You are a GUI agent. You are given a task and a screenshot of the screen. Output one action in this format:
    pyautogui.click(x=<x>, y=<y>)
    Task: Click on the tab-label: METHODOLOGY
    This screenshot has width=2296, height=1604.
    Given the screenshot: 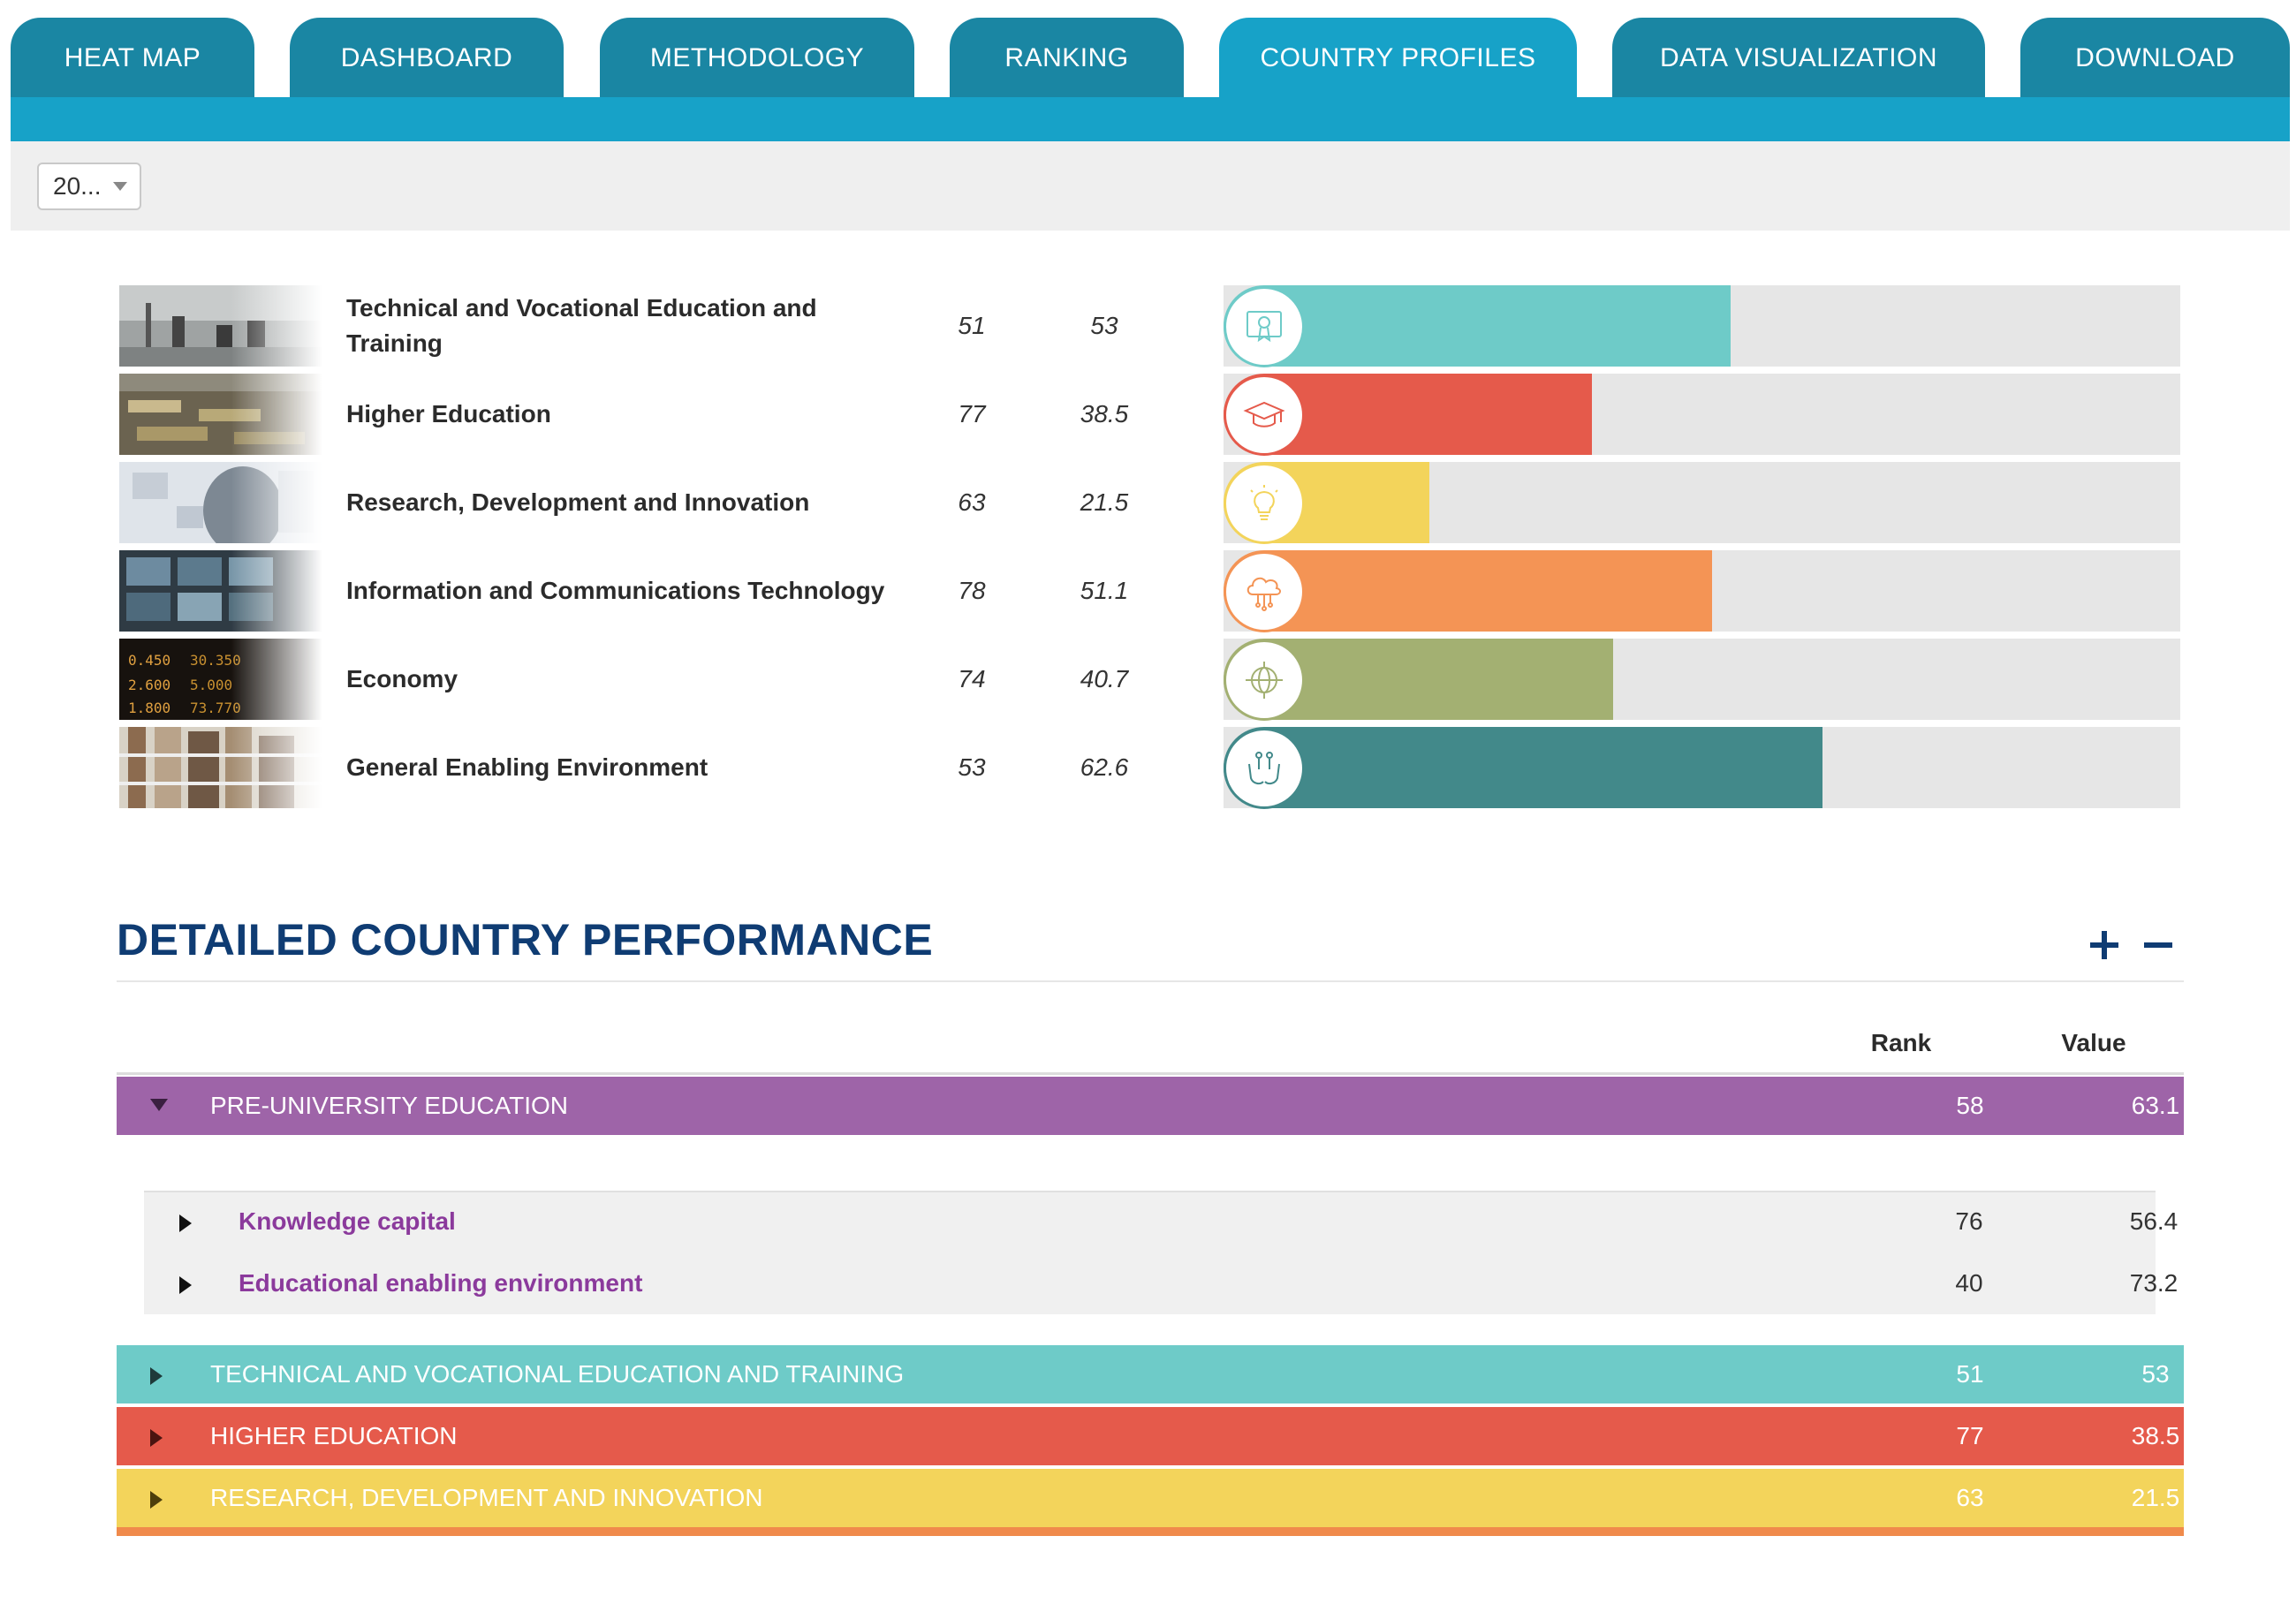 What is the action you would take?
    pyautogui.click(x=757, y=58)
    